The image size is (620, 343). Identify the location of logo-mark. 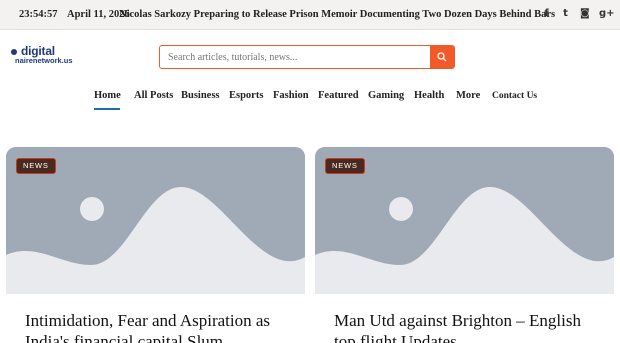
(14, 52).